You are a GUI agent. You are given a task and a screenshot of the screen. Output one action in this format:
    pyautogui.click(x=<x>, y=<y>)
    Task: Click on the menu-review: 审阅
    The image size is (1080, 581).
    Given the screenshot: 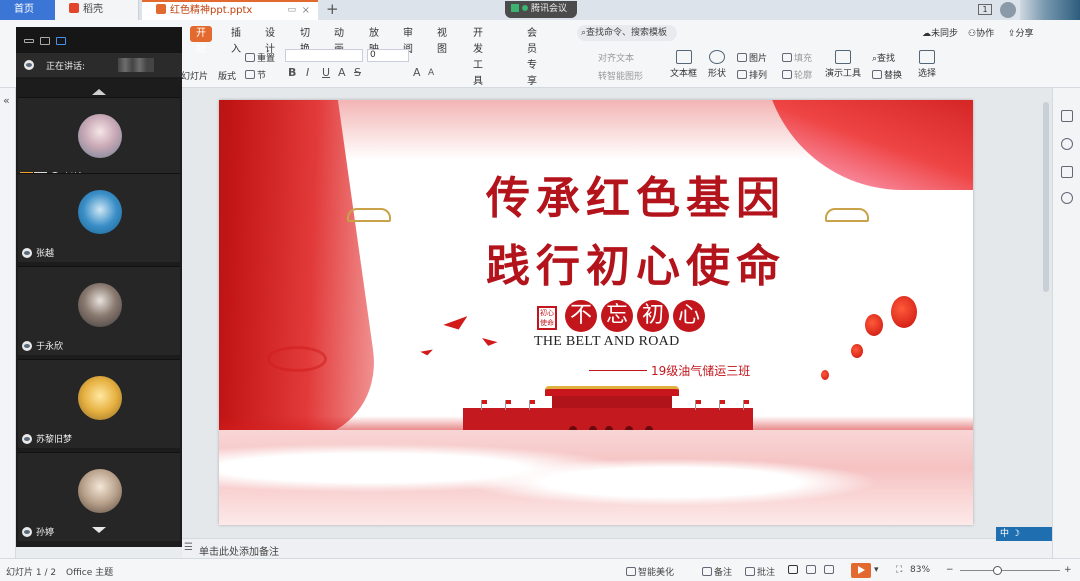 What is the action you would take?
    pyautogui.click(x=408, y=40)
    